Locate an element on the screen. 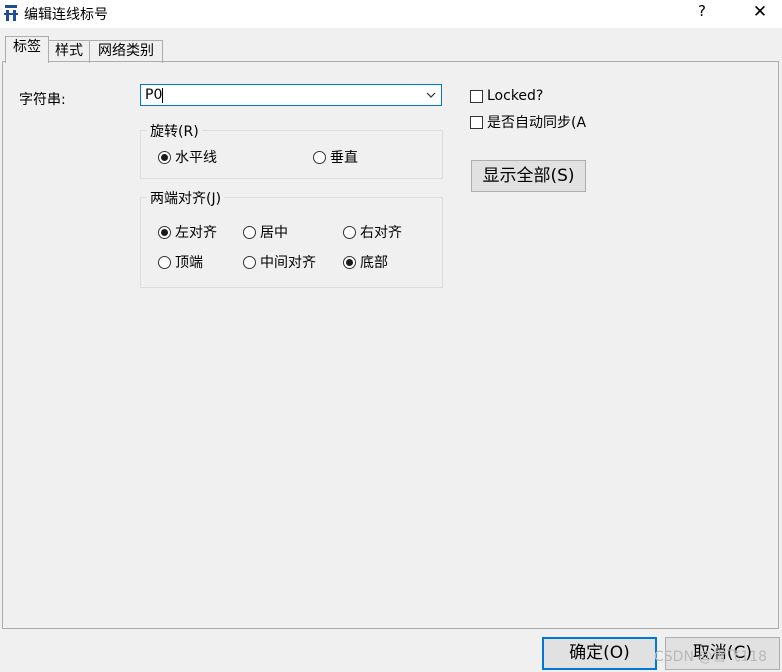  chevron-down-icon is located at coordinates (431, 95).